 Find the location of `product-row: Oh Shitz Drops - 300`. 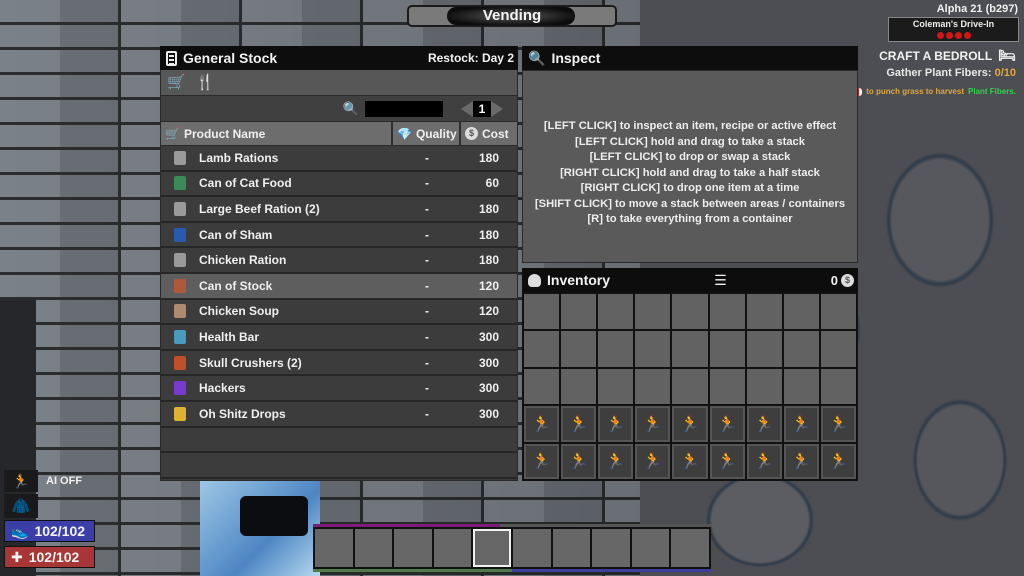

product-row: Oh Shitz Drops - 300 is located at coordinates (339, 415).